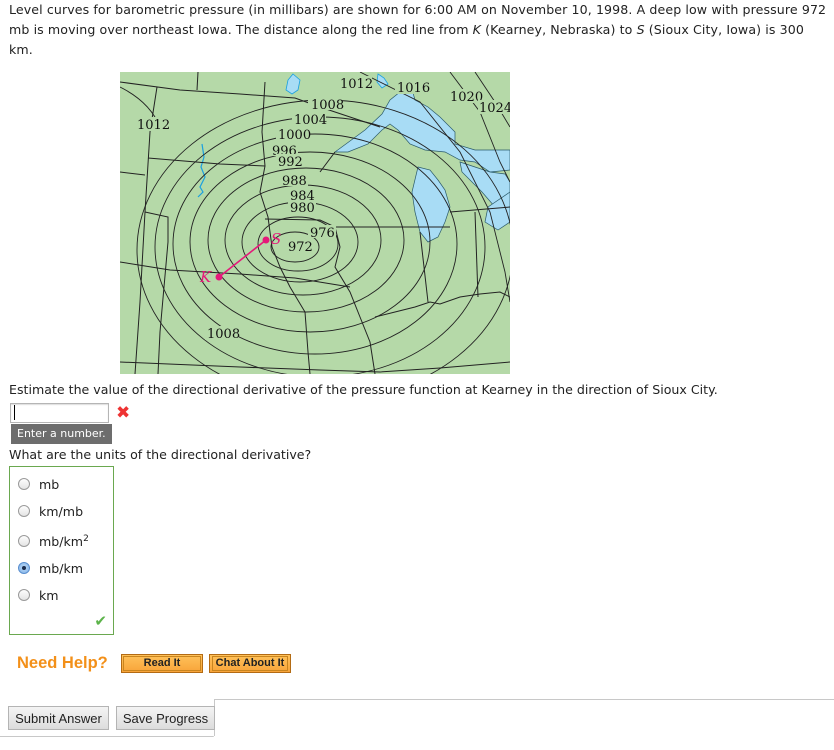  What do you see at coordinates (58, 718) in the screenshot?
I see `submit-answer-button: Submit Answer` at bounding box center [58, 718].